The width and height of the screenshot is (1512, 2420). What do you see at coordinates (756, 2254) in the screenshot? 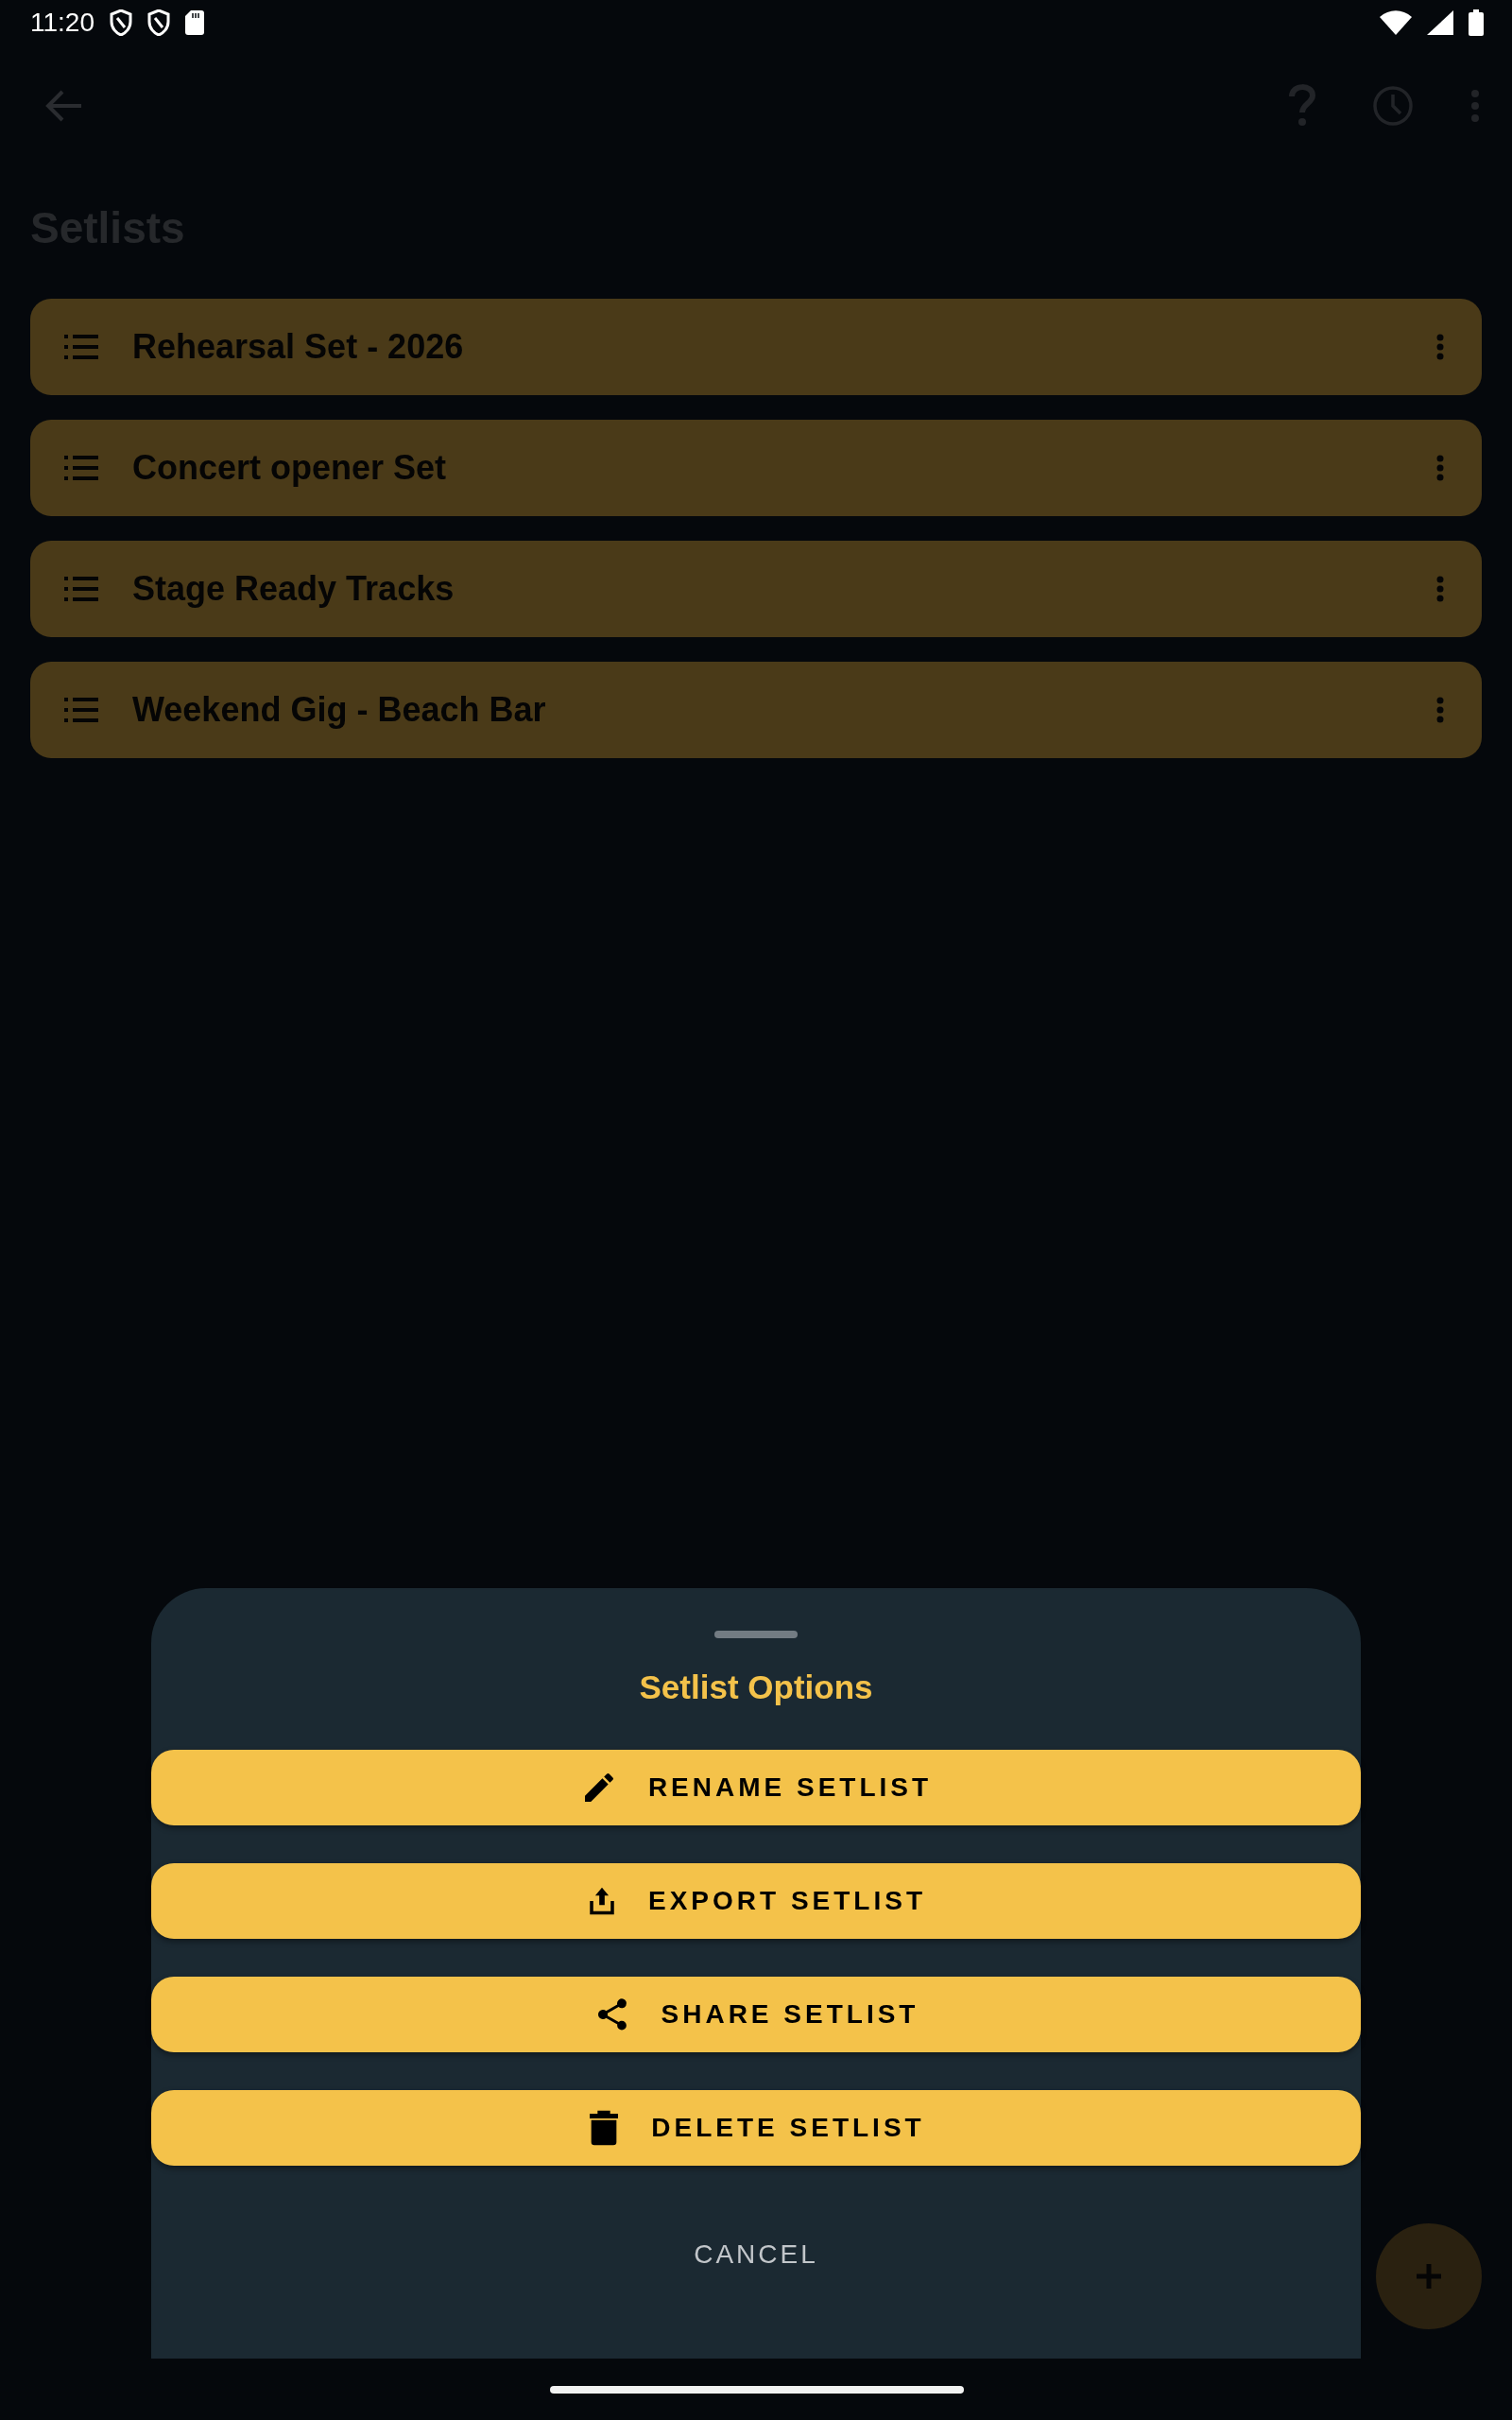
I see `cancel-button: CANCEL` at bounding box center [756, 2254].